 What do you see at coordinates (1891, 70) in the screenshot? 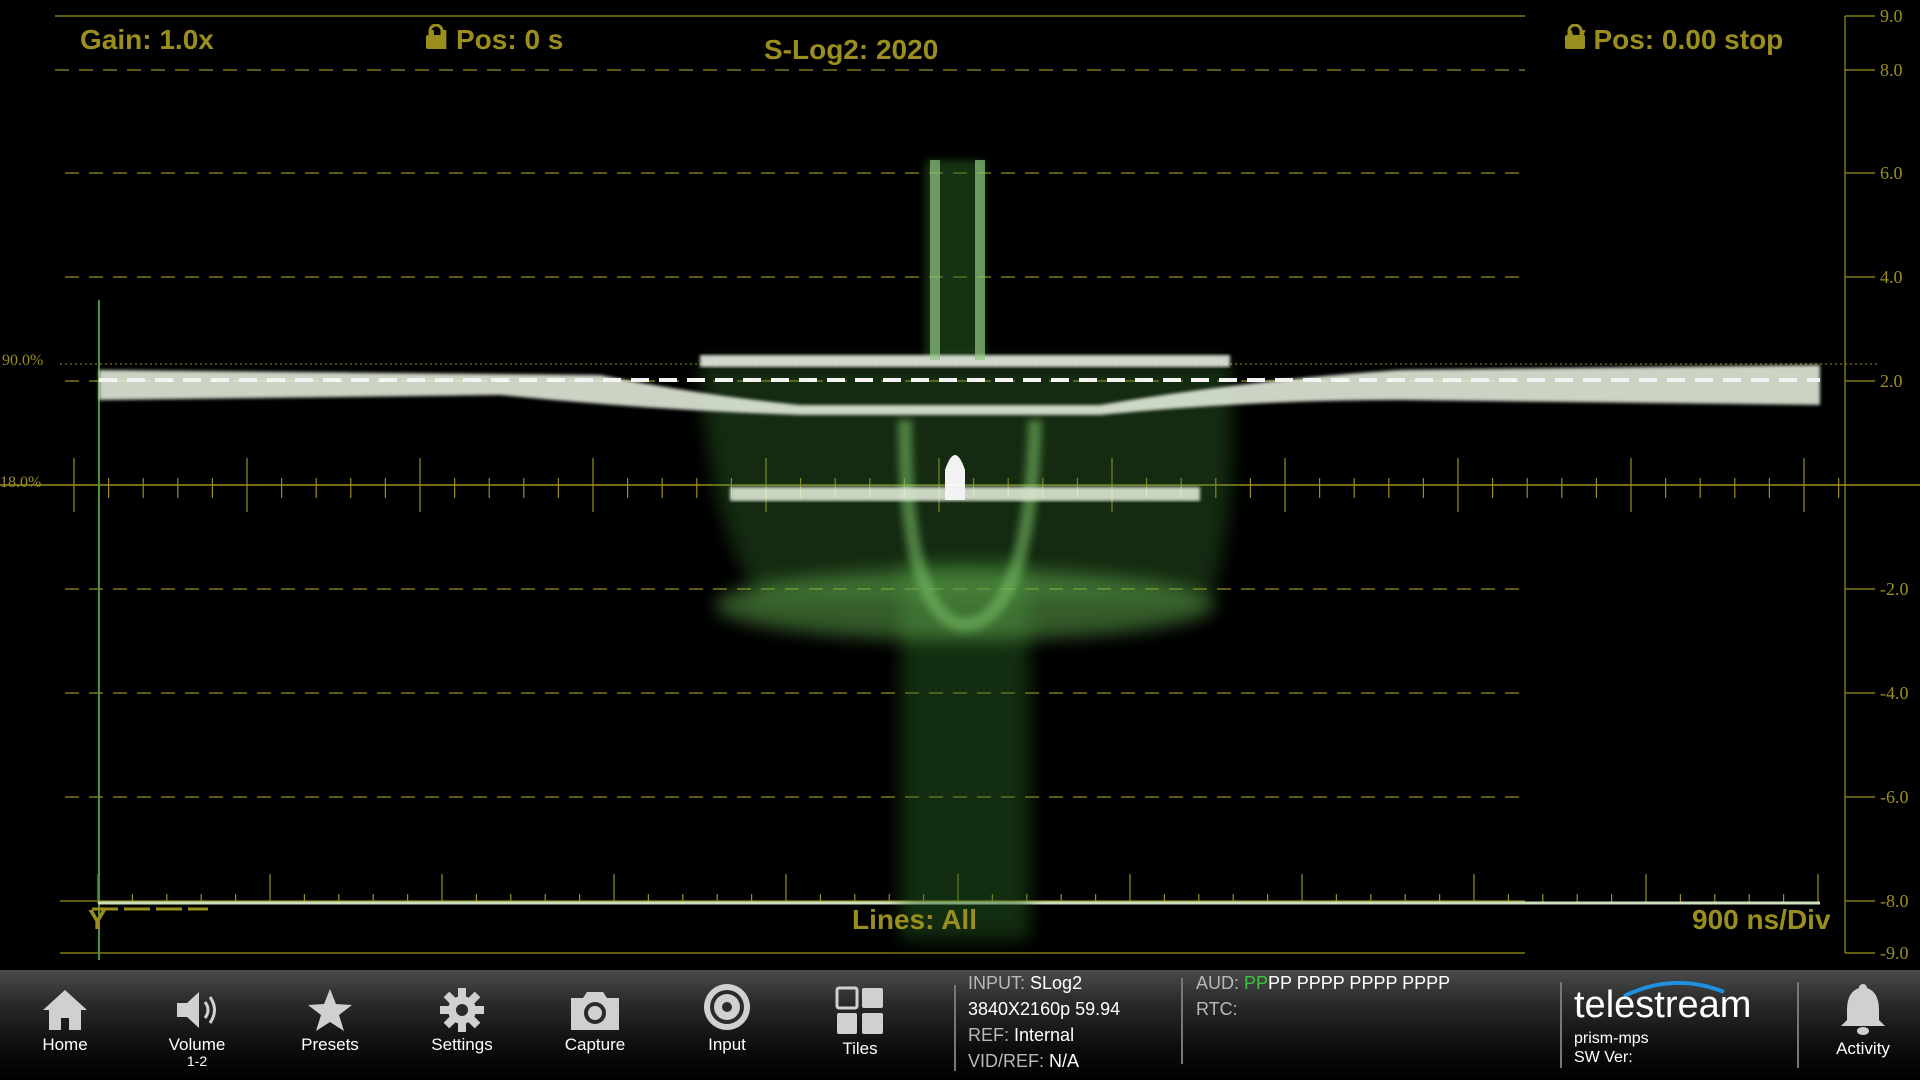
I see `right-scale-label: 8.0` at bounding box center [1891, 70].